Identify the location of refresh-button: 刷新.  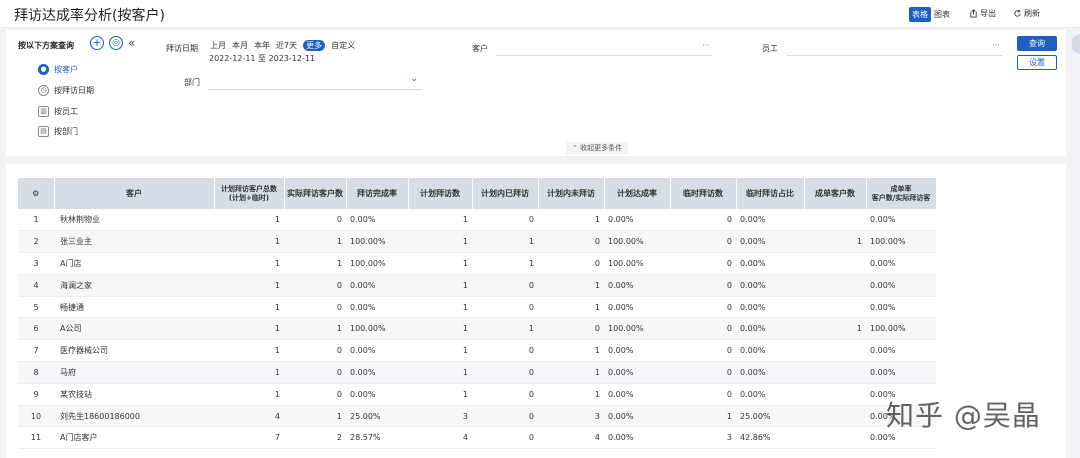
(1026, 13).